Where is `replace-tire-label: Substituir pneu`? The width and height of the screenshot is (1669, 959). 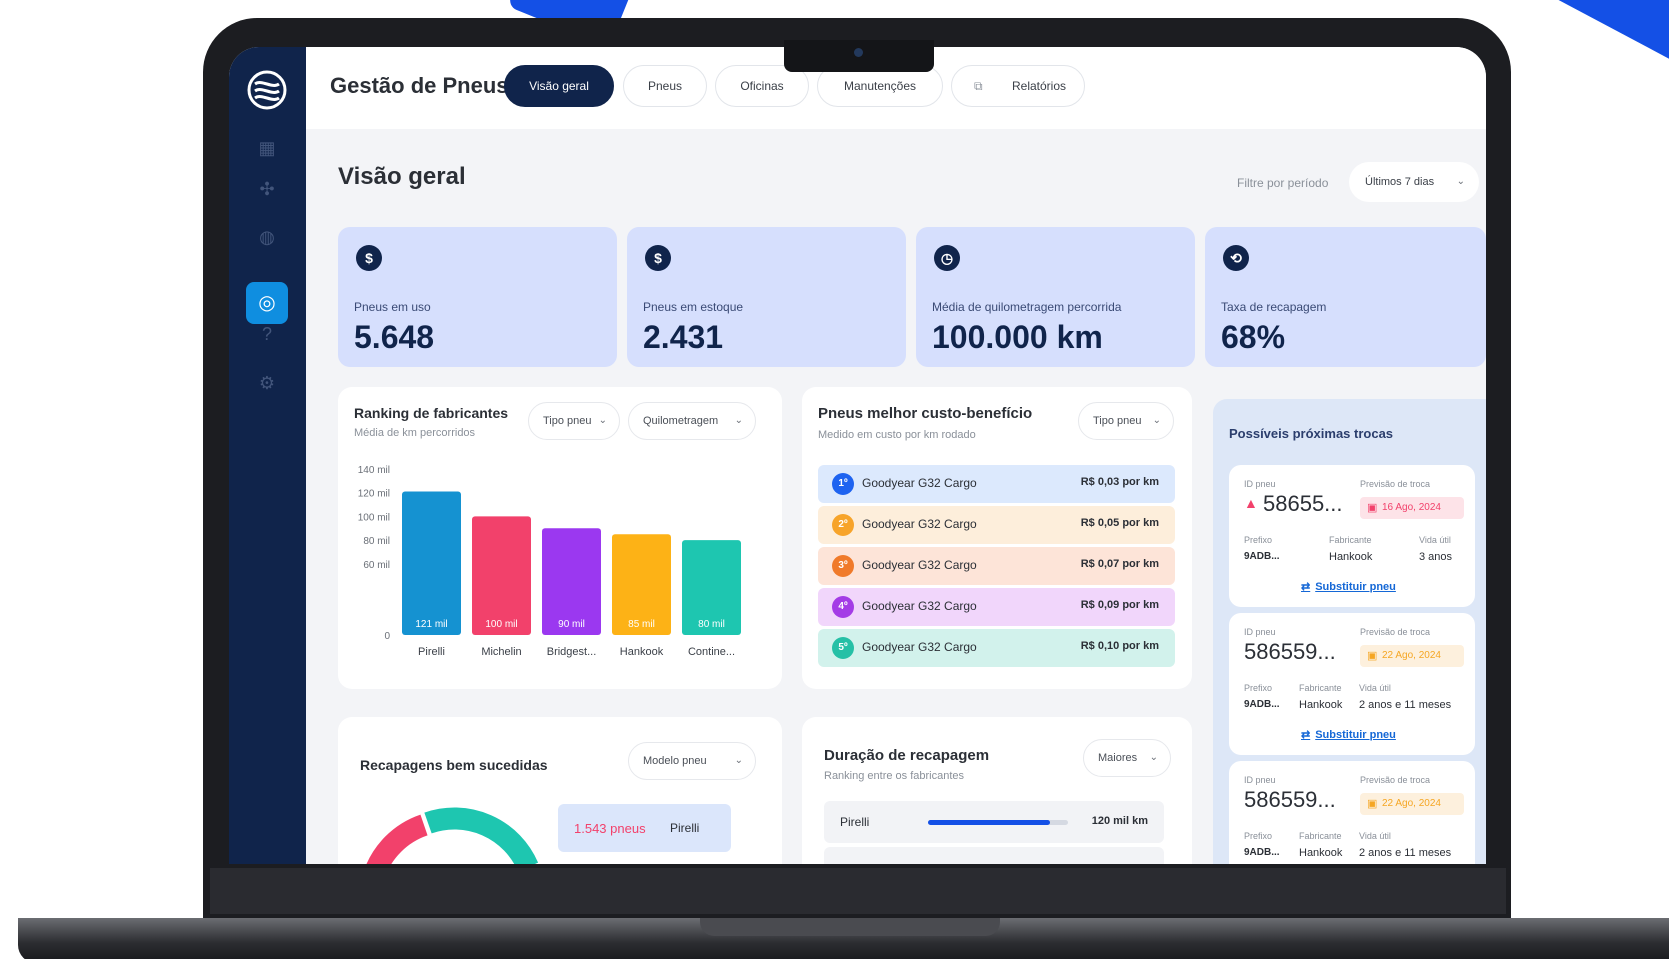
replace-tire-label: Substituir pneu is located at coordinates (1355, 587).